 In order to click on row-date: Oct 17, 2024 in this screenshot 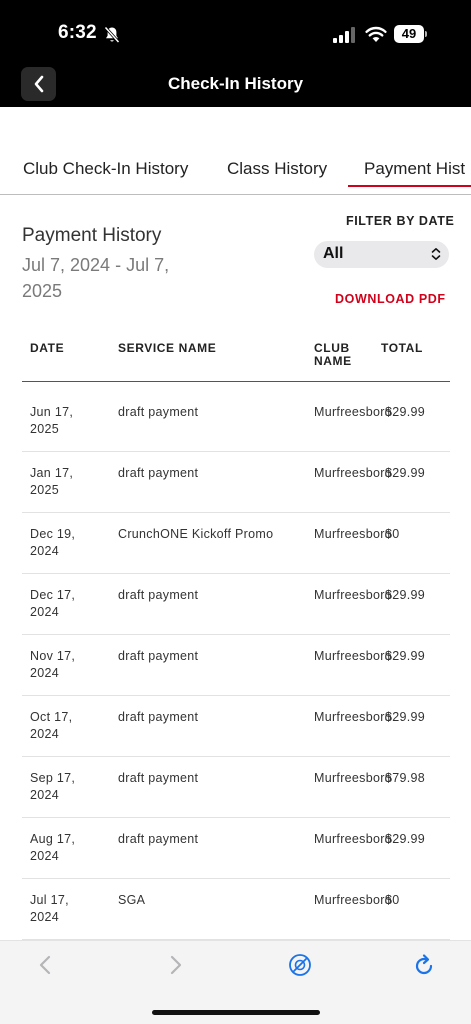, I will do `click(51, 725)`.